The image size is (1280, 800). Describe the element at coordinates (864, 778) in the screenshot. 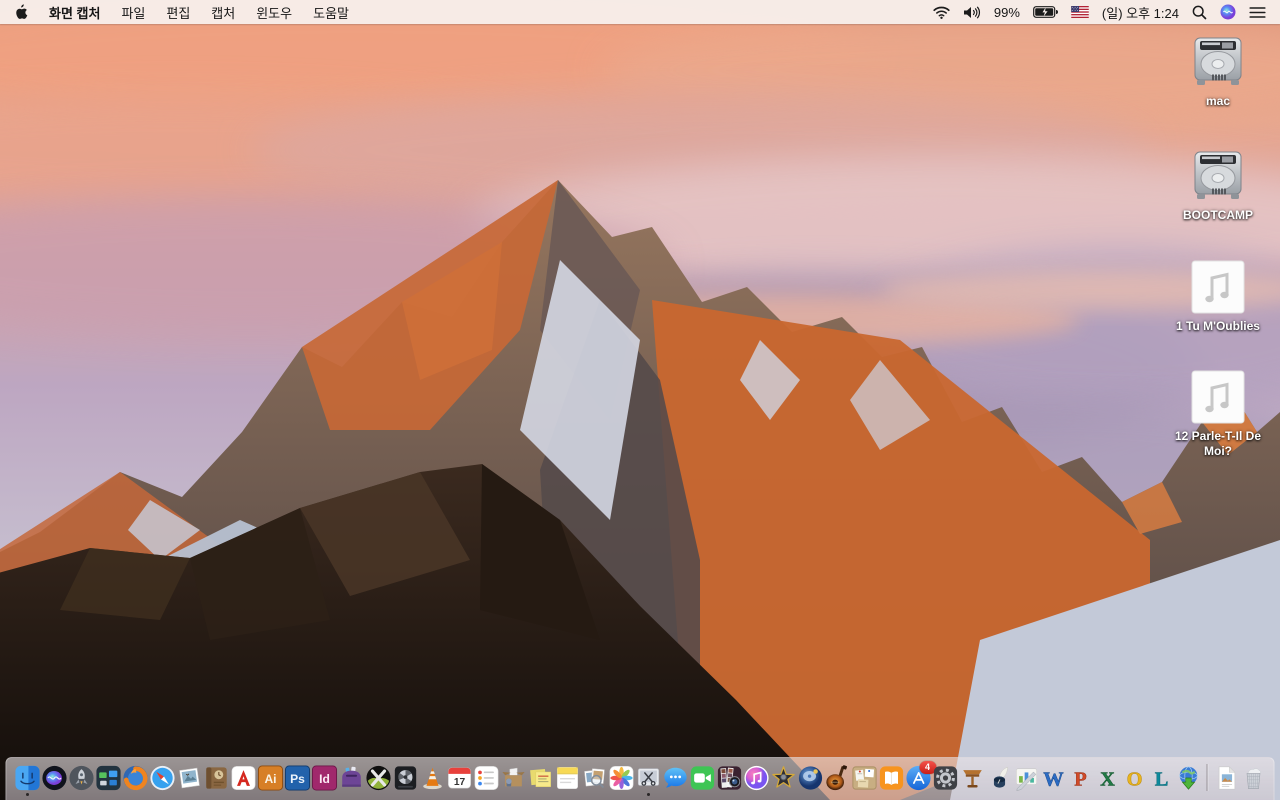

I see `dock-pinboard` at that location.